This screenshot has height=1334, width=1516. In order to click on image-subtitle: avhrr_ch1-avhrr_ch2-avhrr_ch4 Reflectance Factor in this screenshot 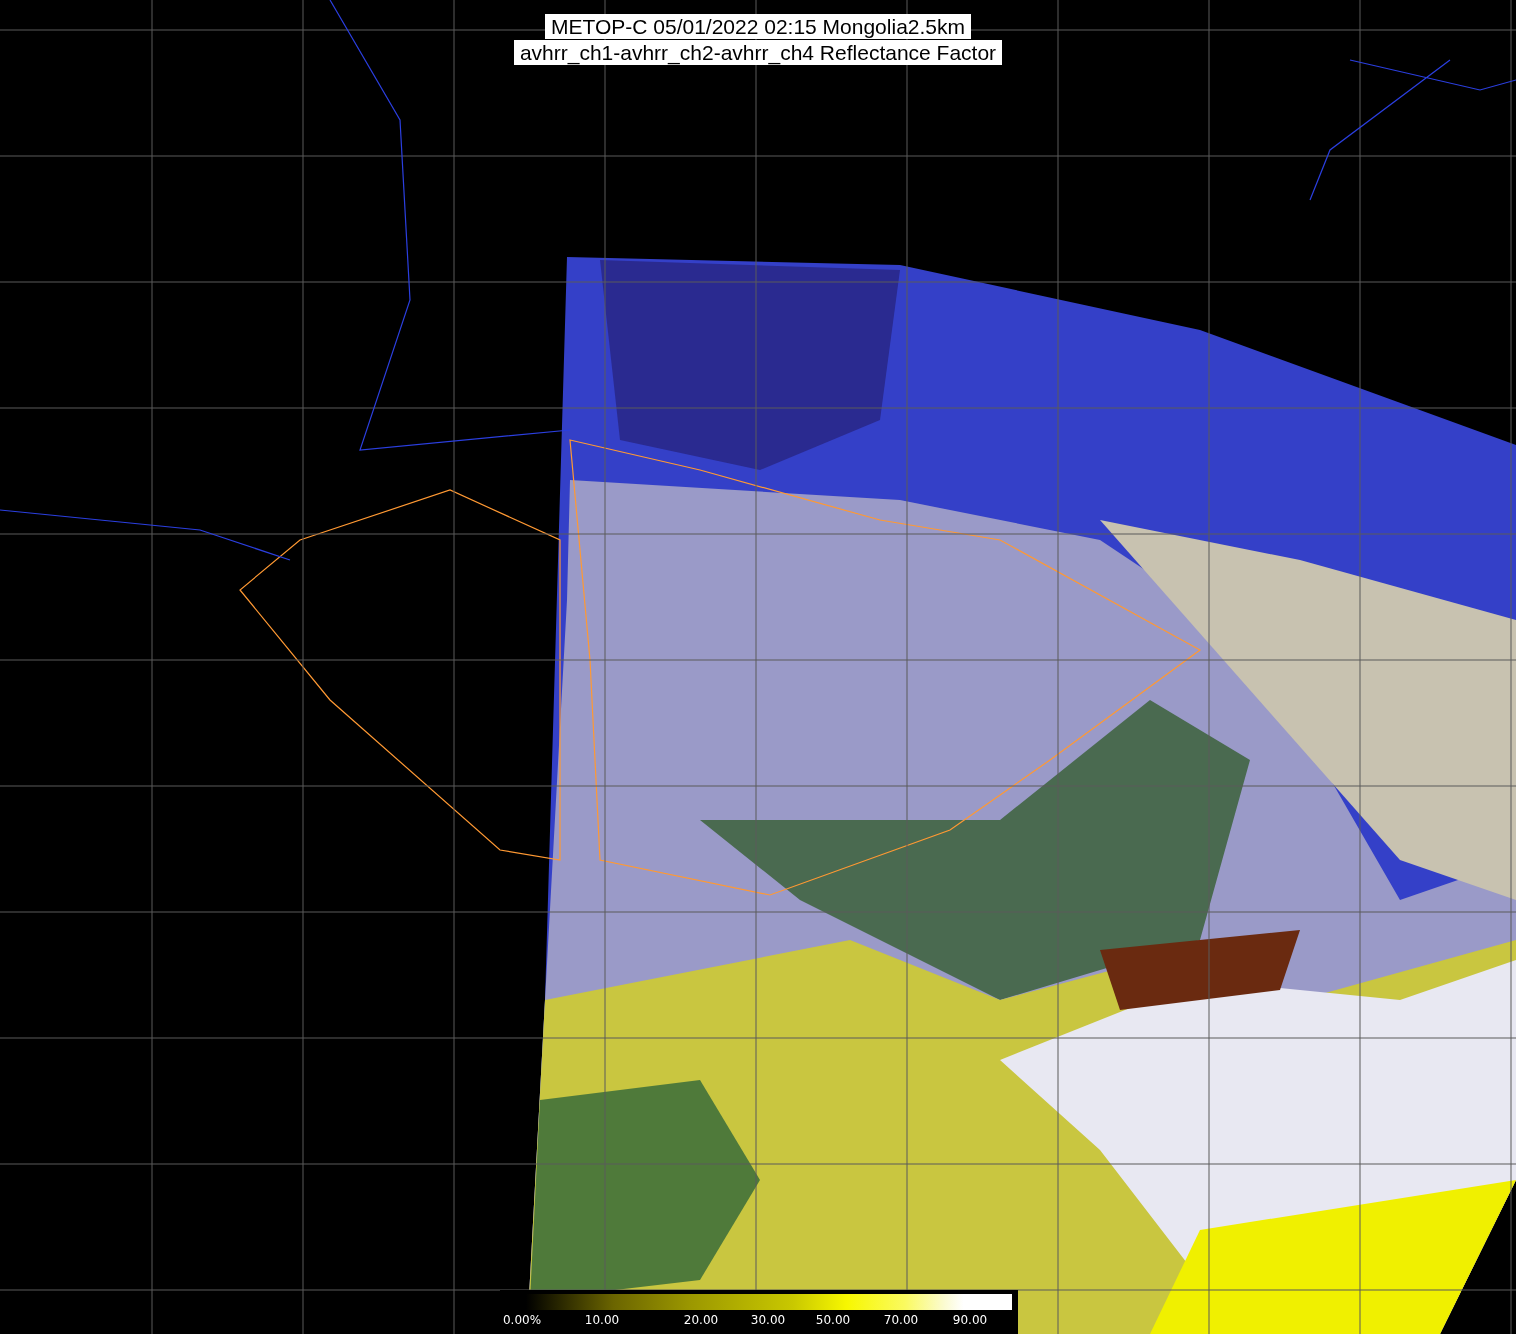, I will do `click(758, 52)`.